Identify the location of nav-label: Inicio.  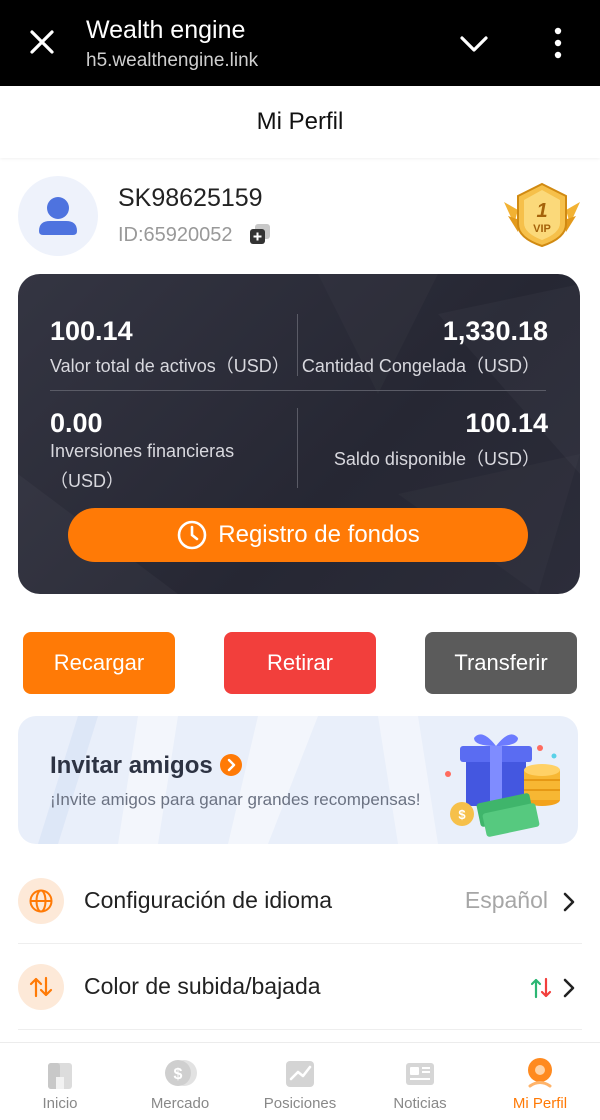
(60, 1103).